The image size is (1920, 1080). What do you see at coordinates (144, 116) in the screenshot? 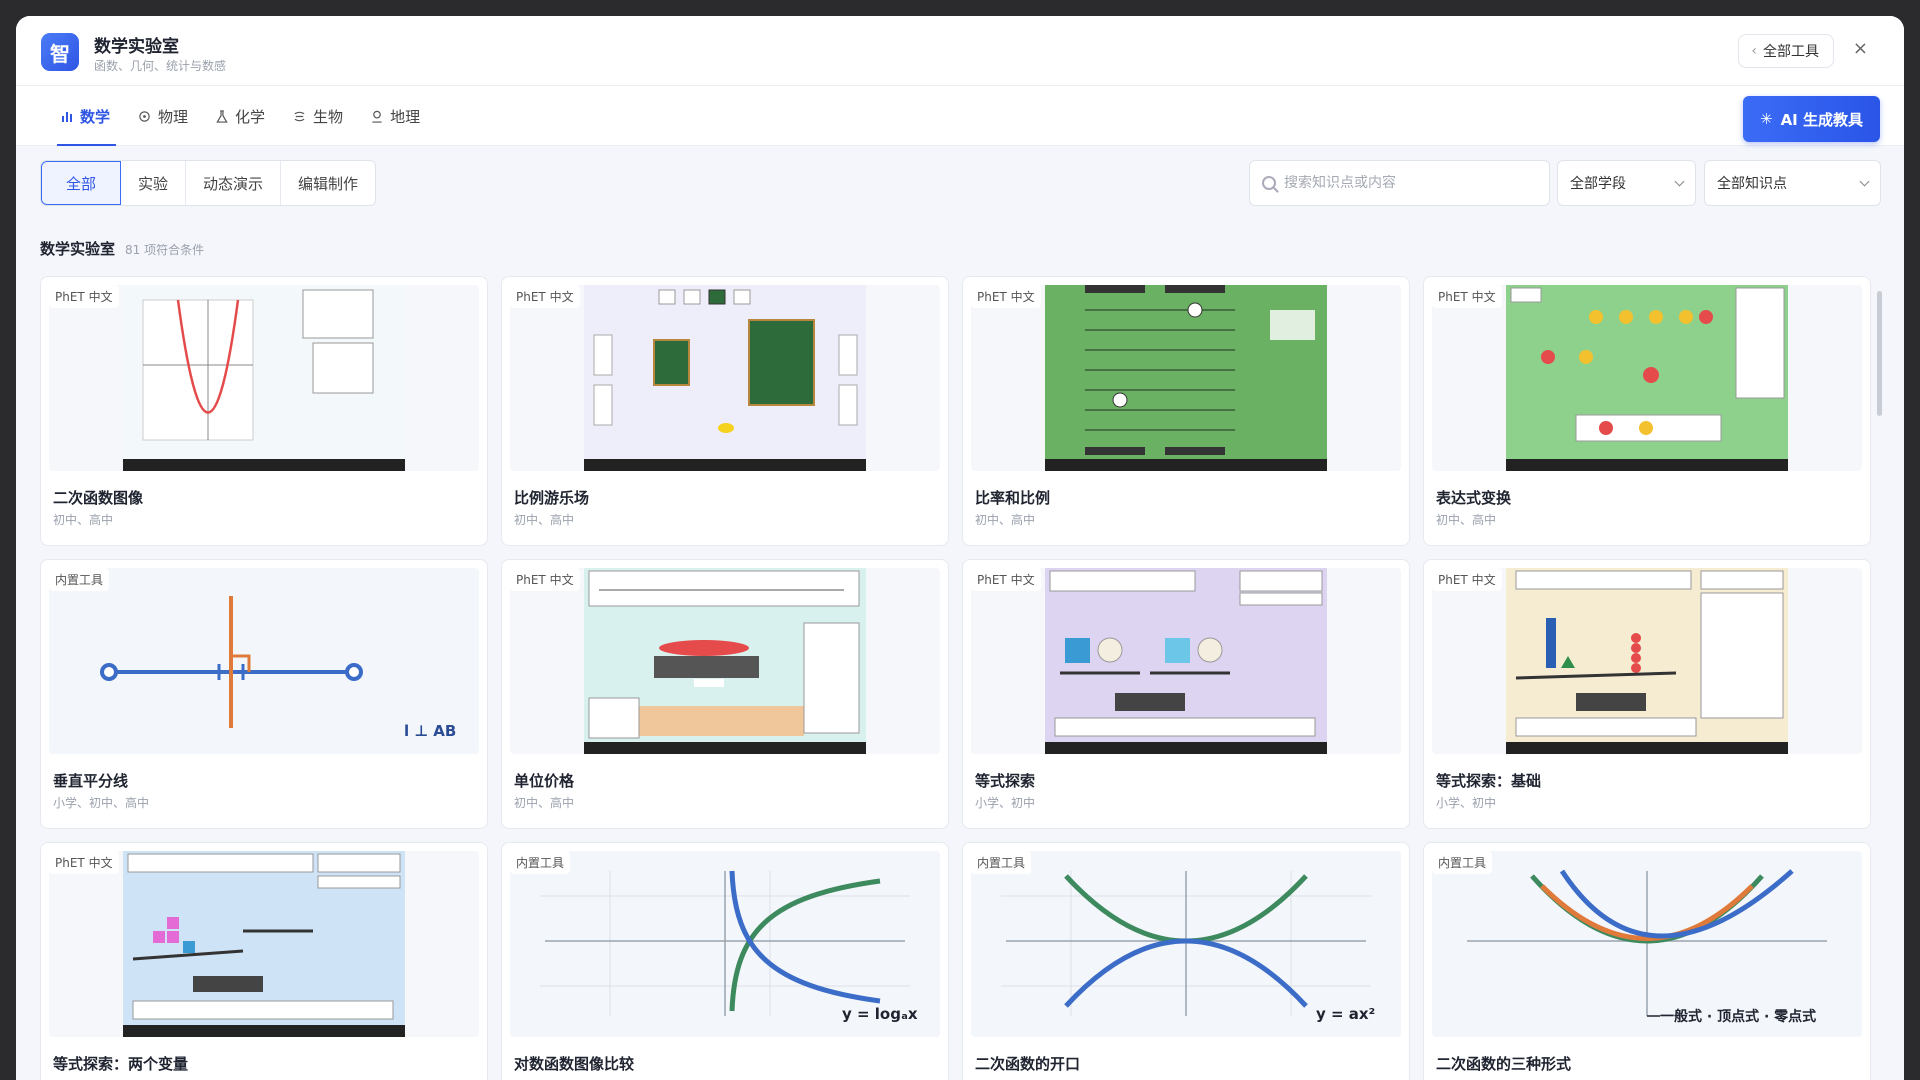
I see `atom-icon` at bounding box center [144, 116].